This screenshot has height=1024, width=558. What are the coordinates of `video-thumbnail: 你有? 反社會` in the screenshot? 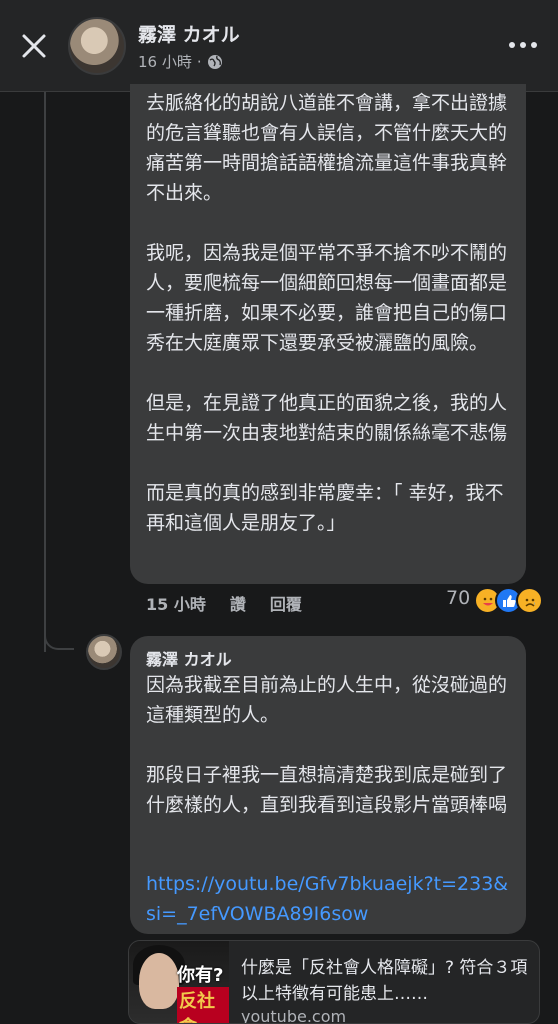 It's located at (179, 982).